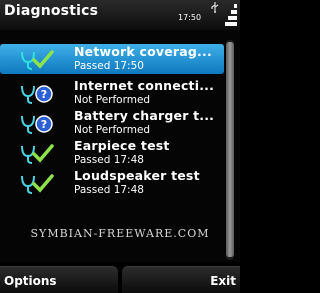 Image resolution: width=320 pixels, height=293 pixels. Describe the element at coordinates (181, 279) in the screenshot. I see `exit-softkey: Exit` at that location.